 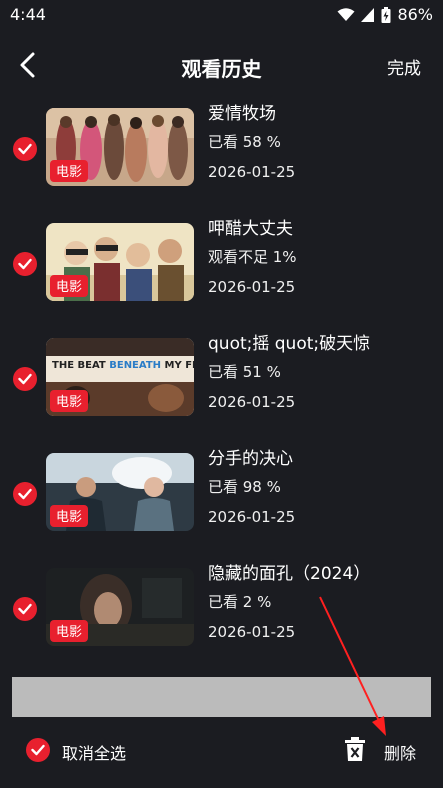 What do you see at coordinates (322, 486) in the screenshot?
I see `item-info: 分手的决心 已看 98 % 2026-01-25` at bounding box center [322, 486].